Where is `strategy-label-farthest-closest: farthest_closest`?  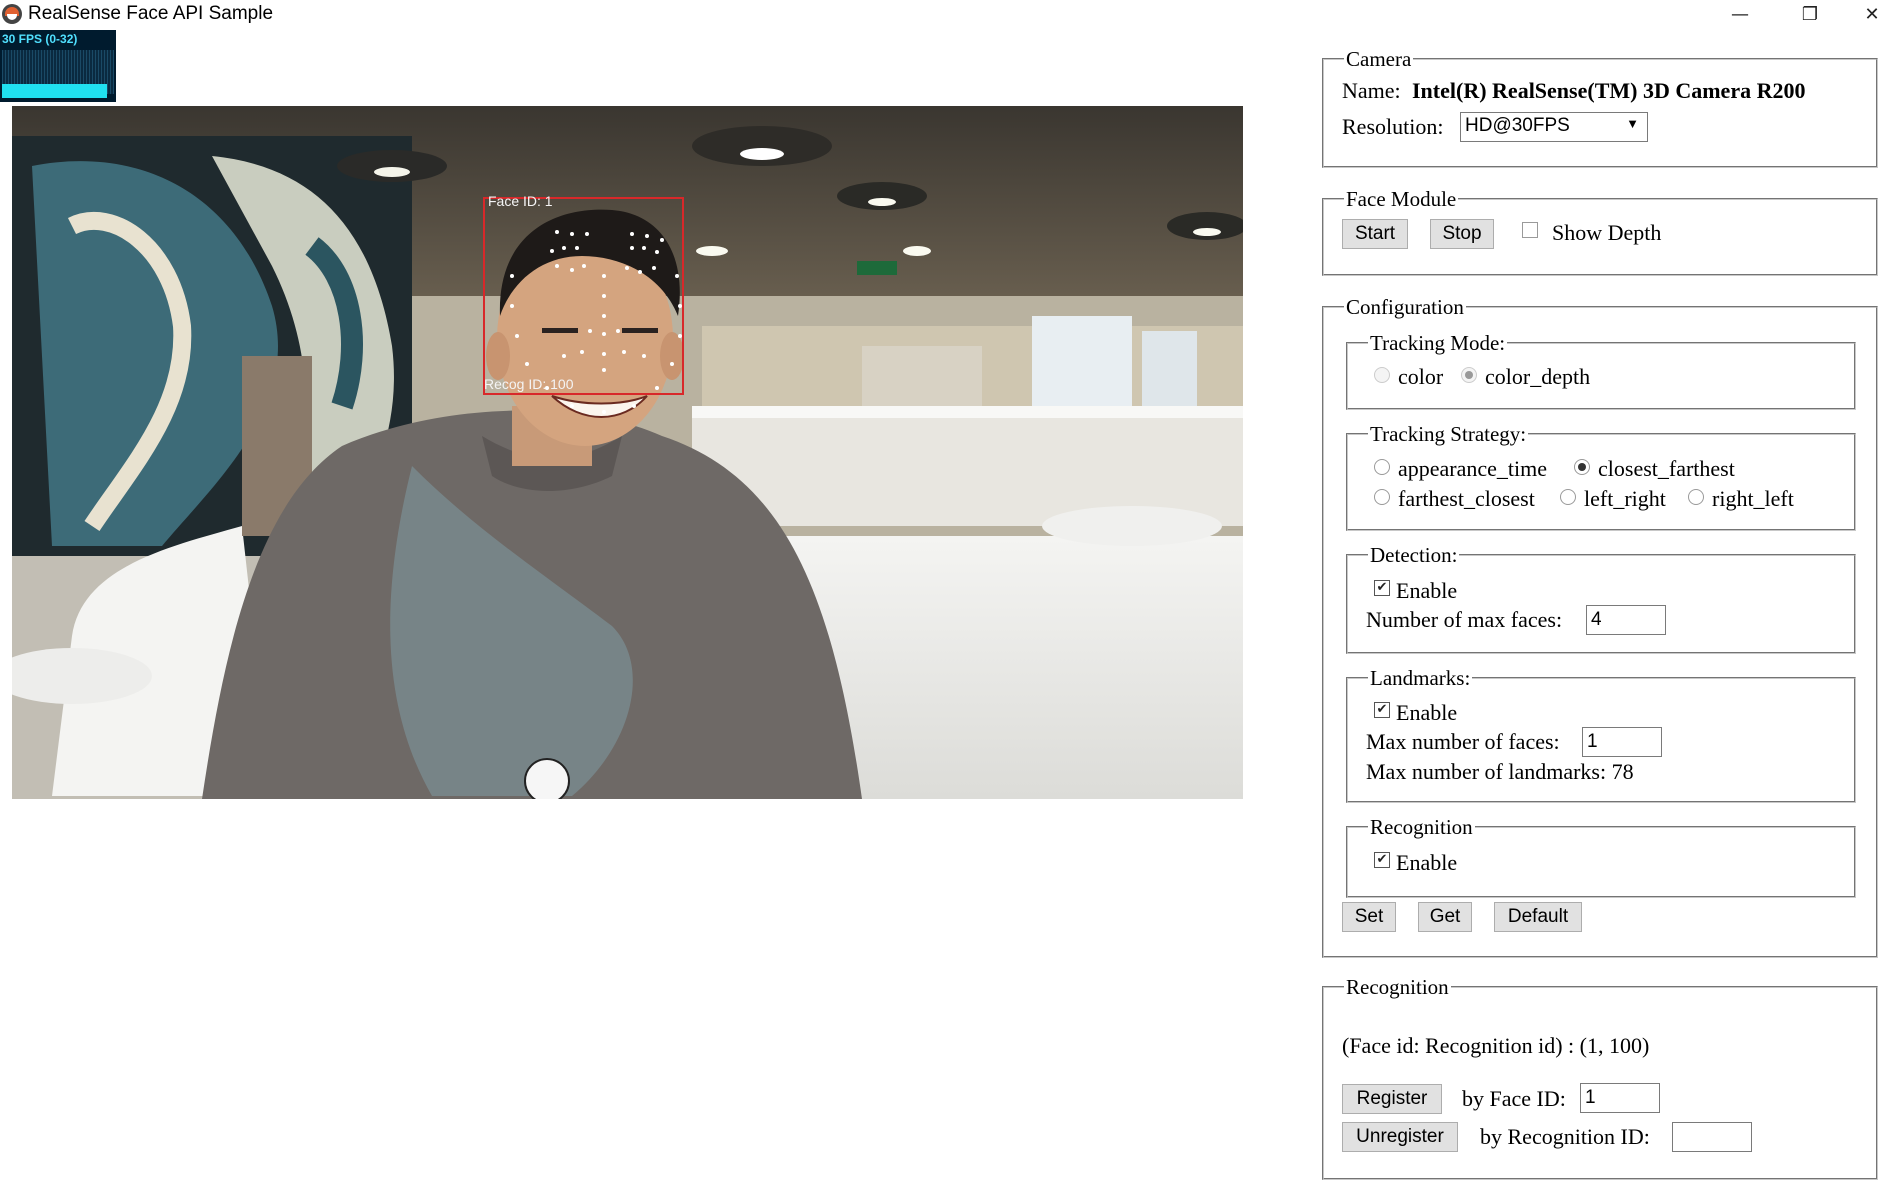
strategy-label-farthest-closest: farthest_closest is located at coordinates (1466, 498).